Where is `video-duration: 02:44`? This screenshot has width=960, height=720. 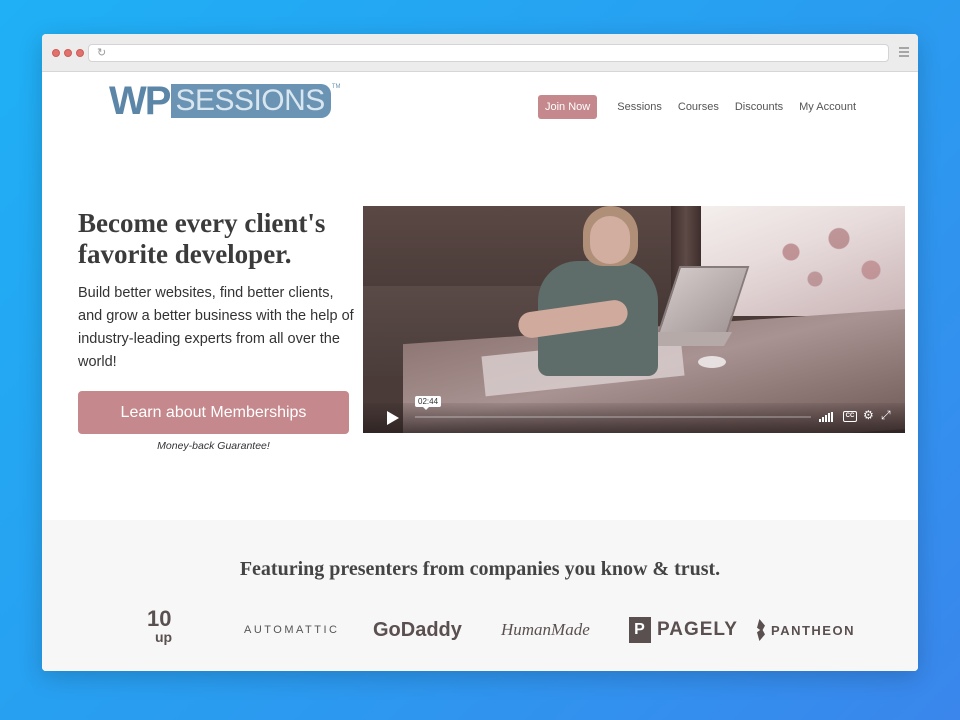
video-duration: 02:44 is located at coordinates (428, 403).